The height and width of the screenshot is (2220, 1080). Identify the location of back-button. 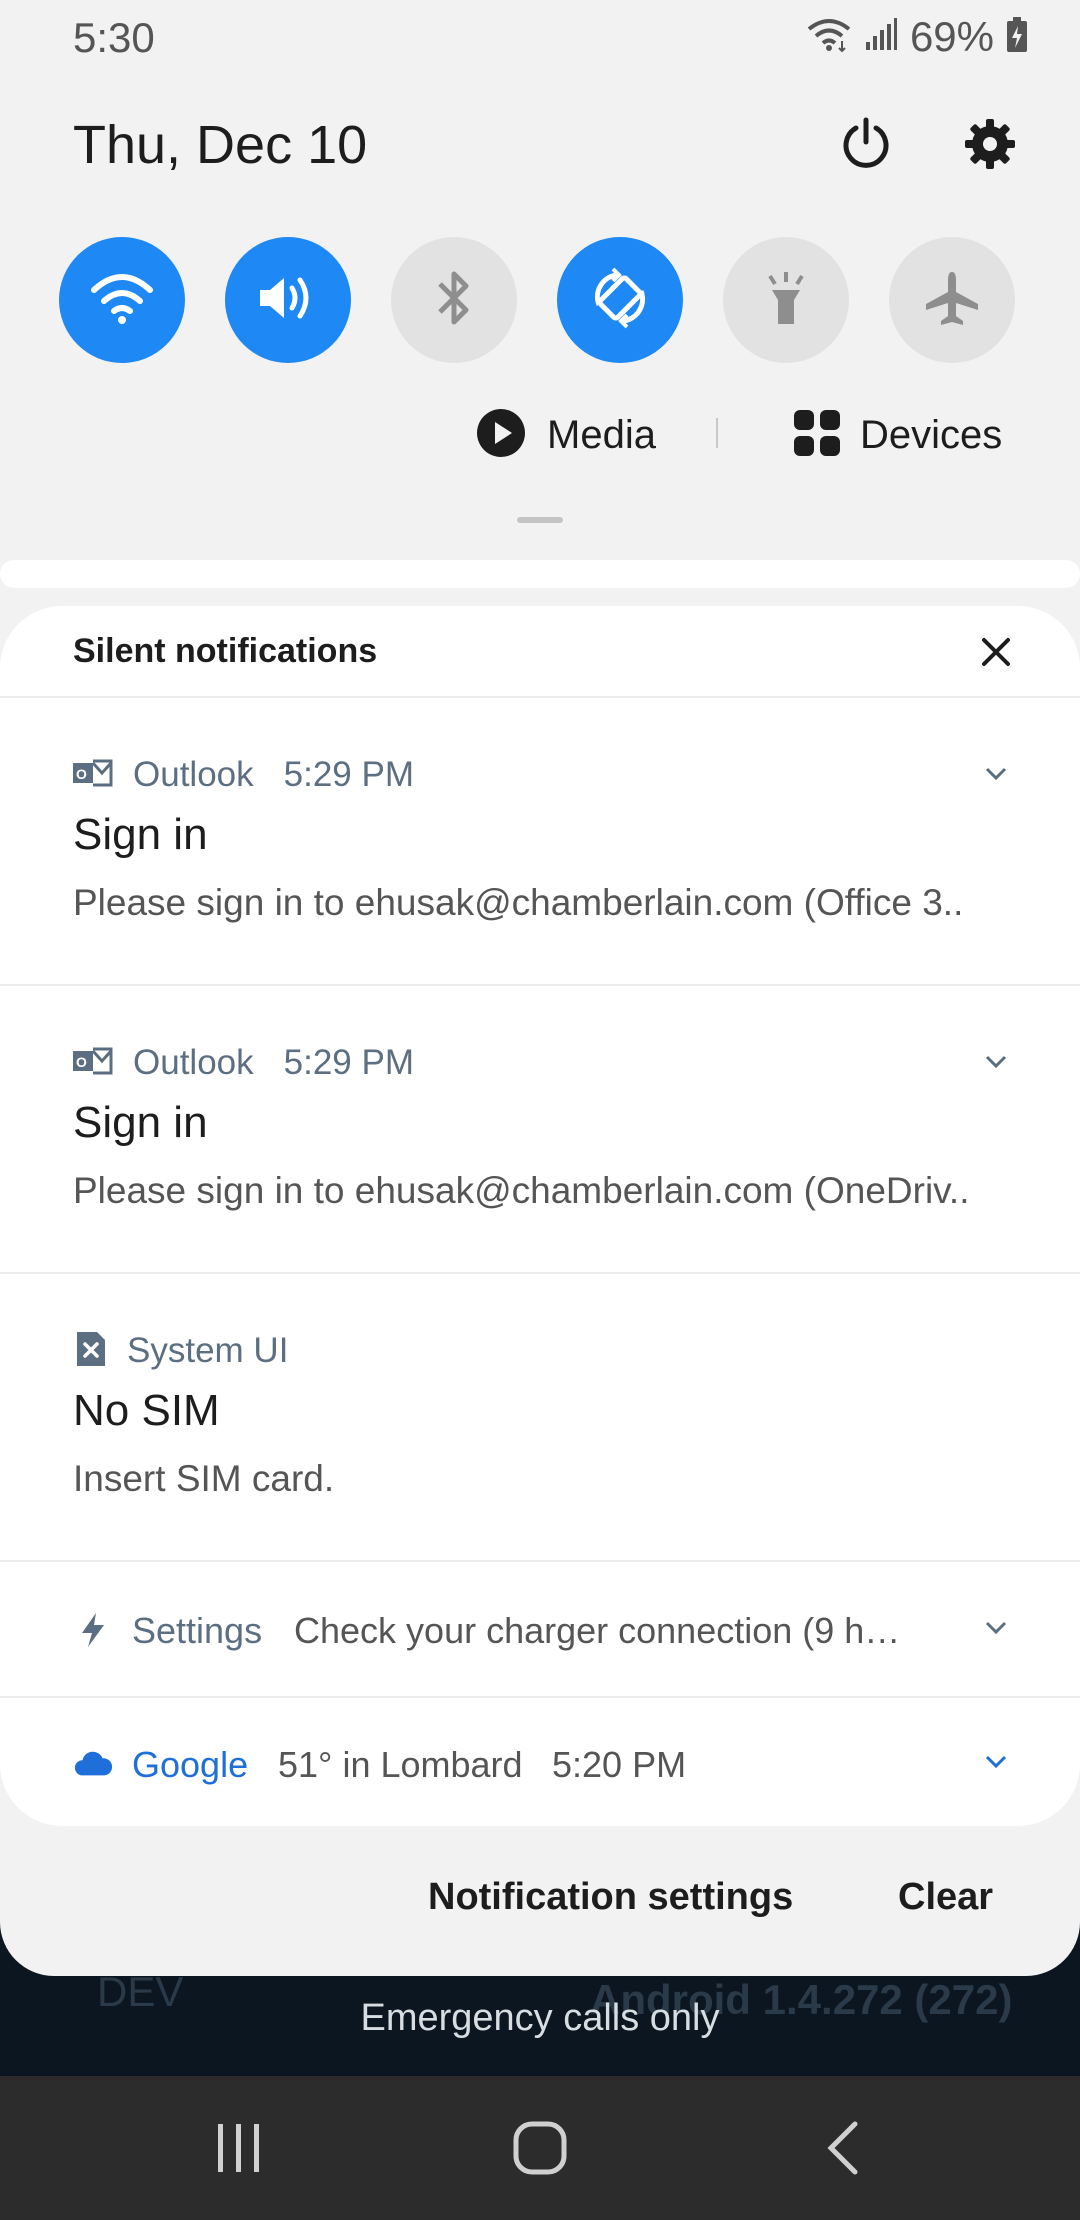
(843, 2150).